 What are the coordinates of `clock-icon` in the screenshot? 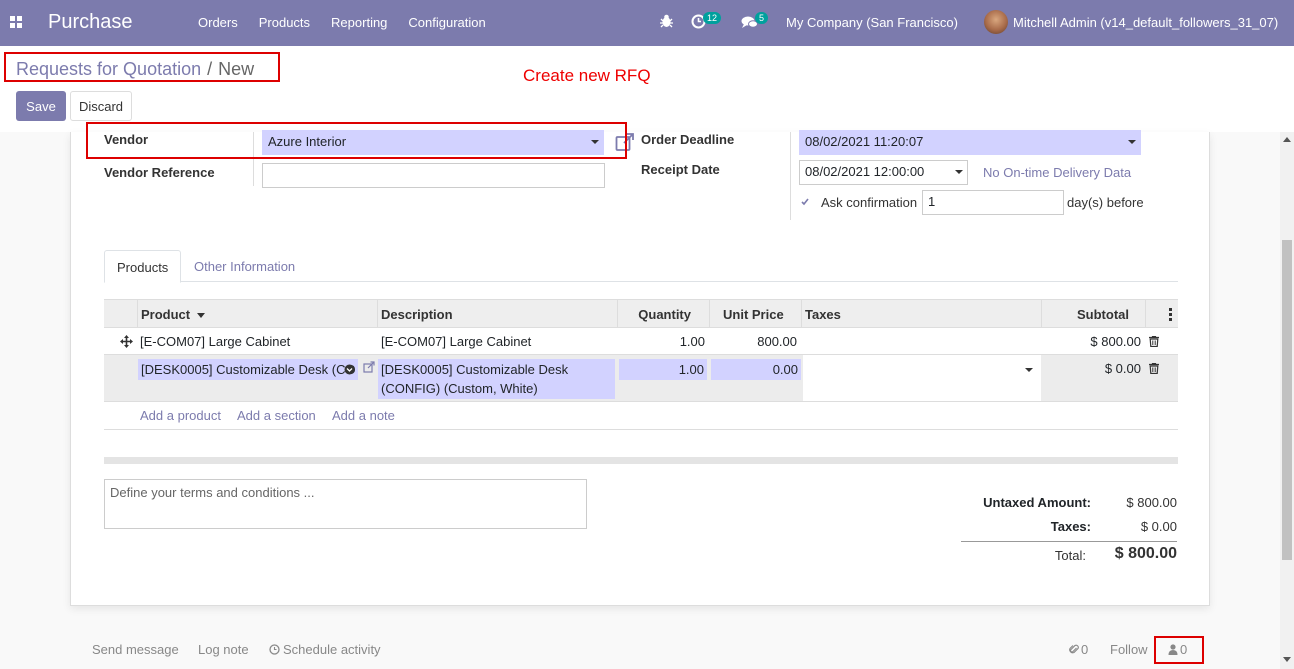 It's located at (274, 649).